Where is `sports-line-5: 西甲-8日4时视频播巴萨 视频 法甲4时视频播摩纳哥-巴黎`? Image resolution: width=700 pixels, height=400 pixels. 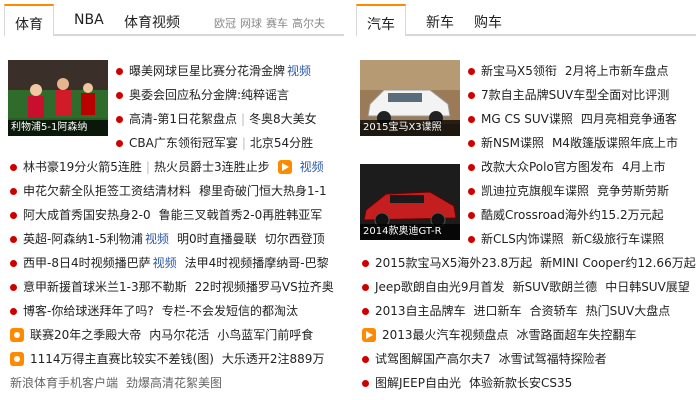
sports-line-5: 西甲-8日4时视频播巴萨 视频 法甲4时视频播摩纳哥-巴黎 is located at coordinates (169, 263).